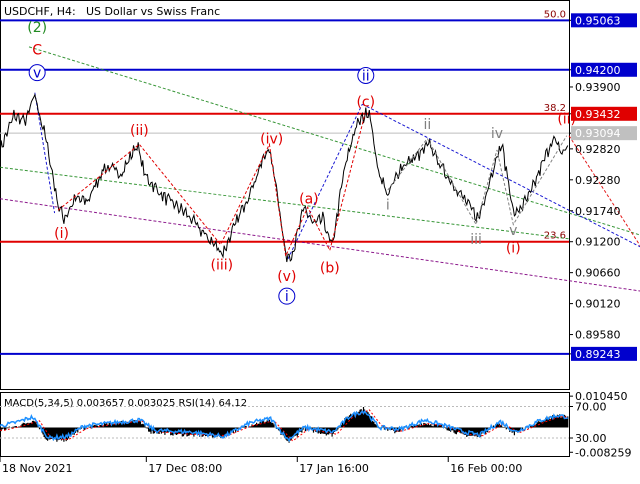 This screenshot has width=640, height=484. I want to click on y-tick-label-4: 0.92820, so click(598, 149).